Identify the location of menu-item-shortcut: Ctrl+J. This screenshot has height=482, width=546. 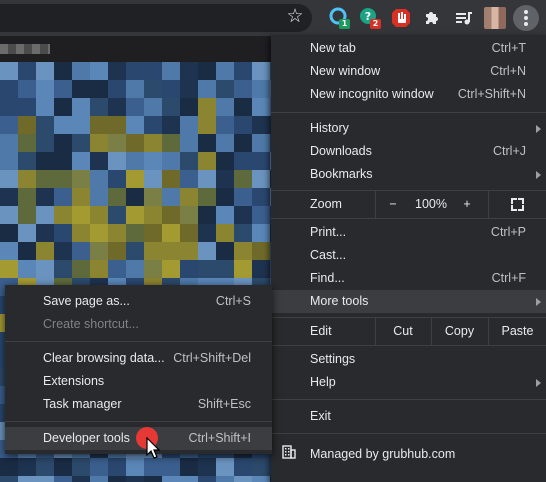
(509, 151).